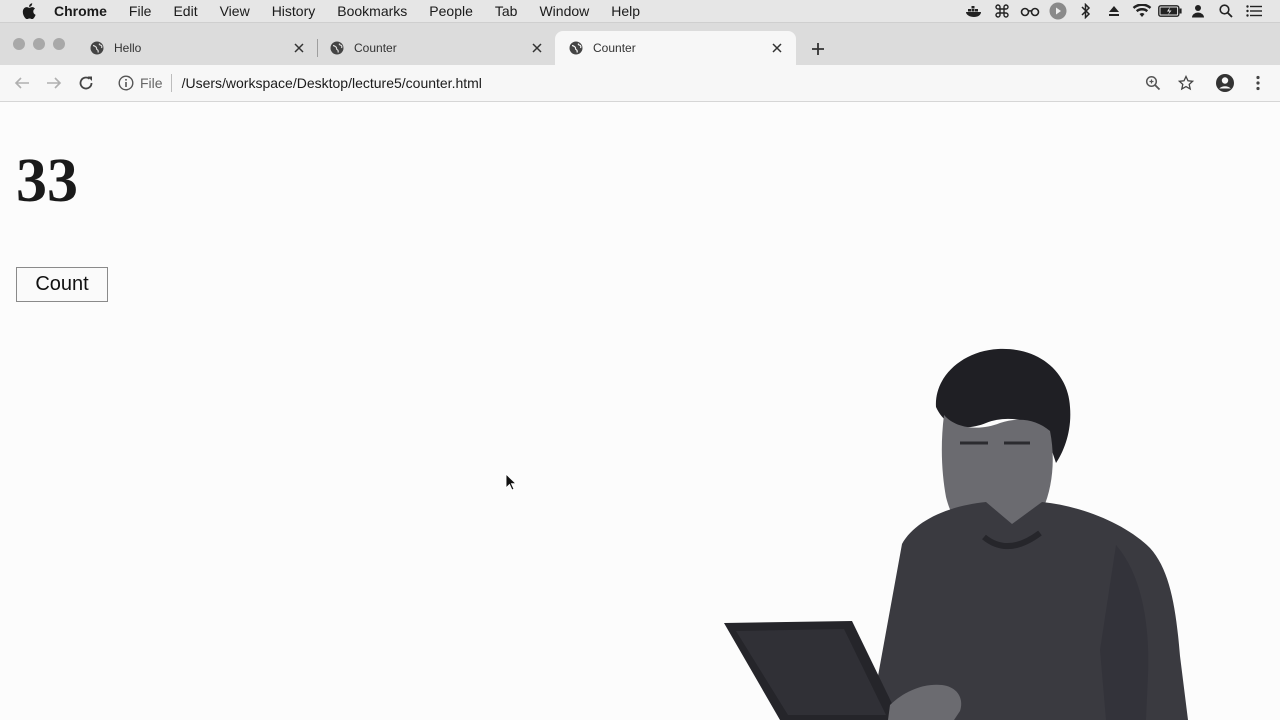 This screenshot has width=1280, height=720. What do you see at coordinates (1058, 11) in the screenshot?
I see `play-icon` at bounding box center [1058, 11].